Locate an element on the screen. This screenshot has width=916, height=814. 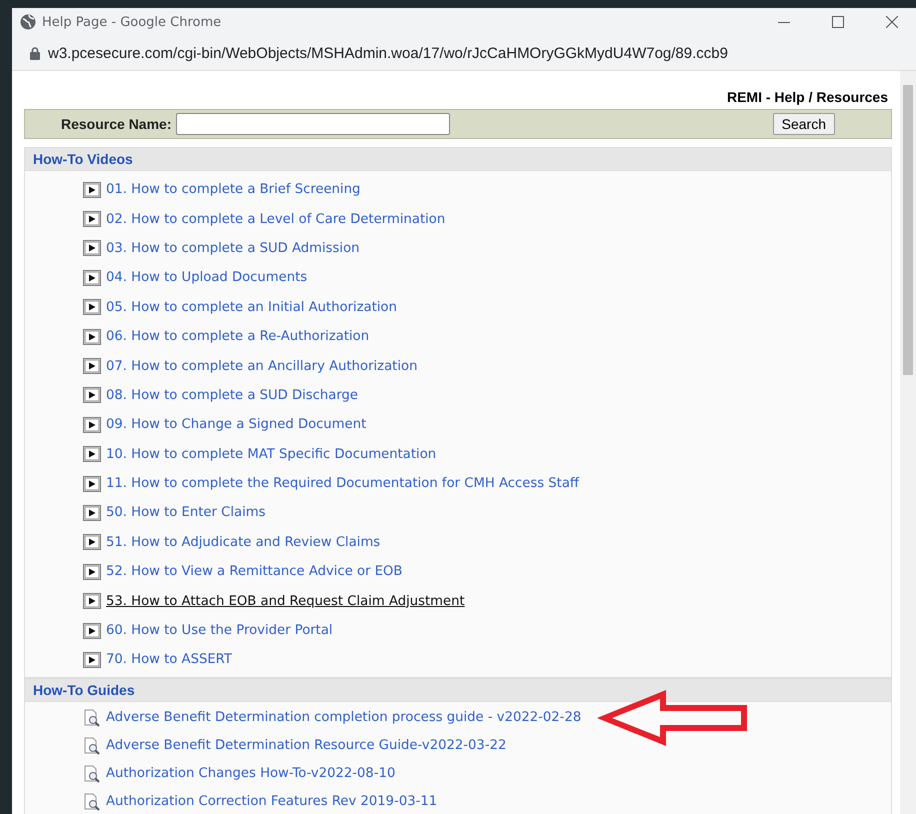
lock-icon is located at coordinates (35, 53).